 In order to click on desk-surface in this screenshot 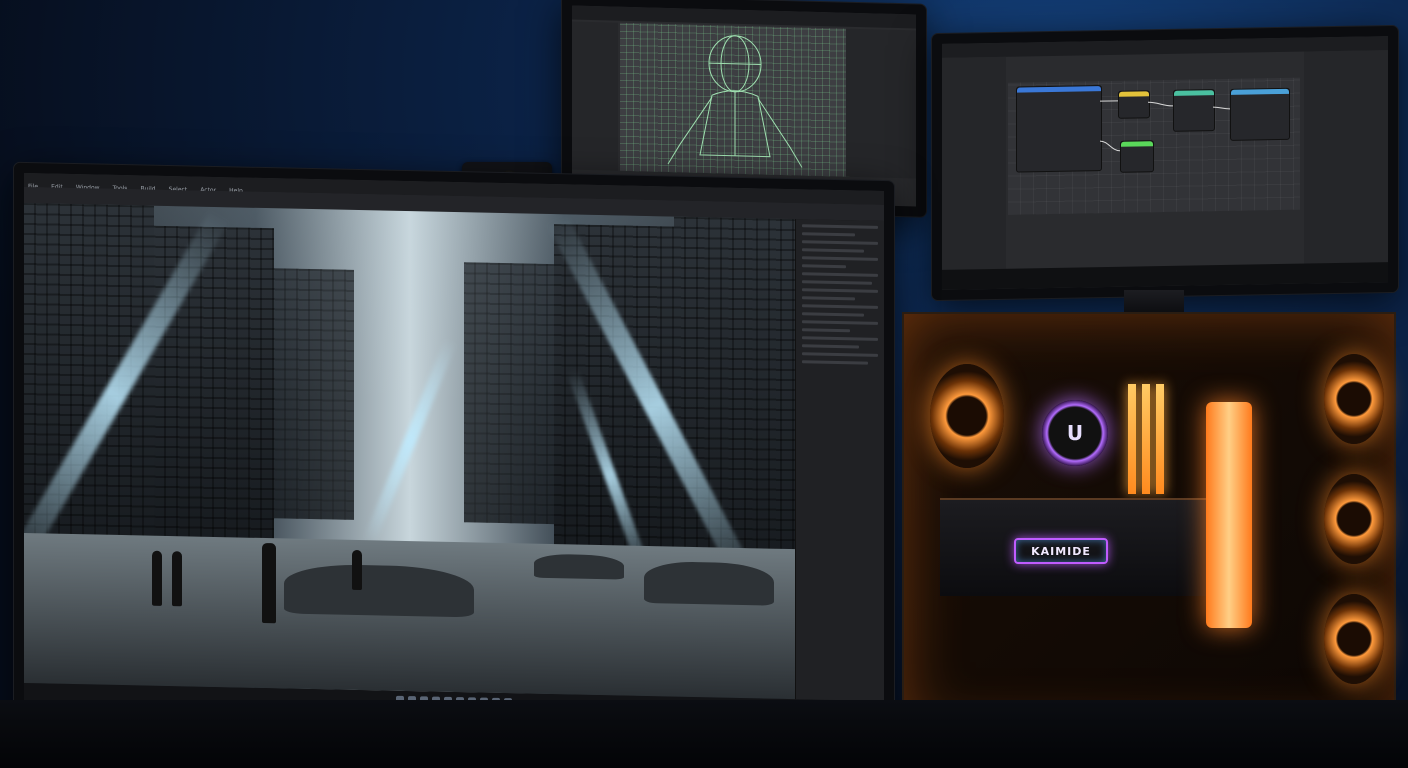, I will do `click(704, 734)`.